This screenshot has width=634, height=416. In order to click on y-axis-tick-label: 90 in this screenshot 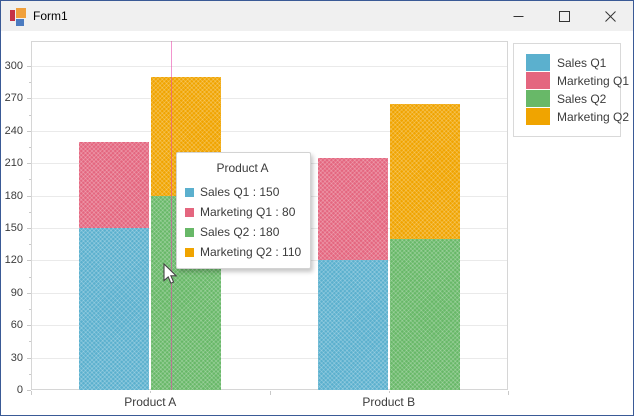, I will do `click(16, 292)`.